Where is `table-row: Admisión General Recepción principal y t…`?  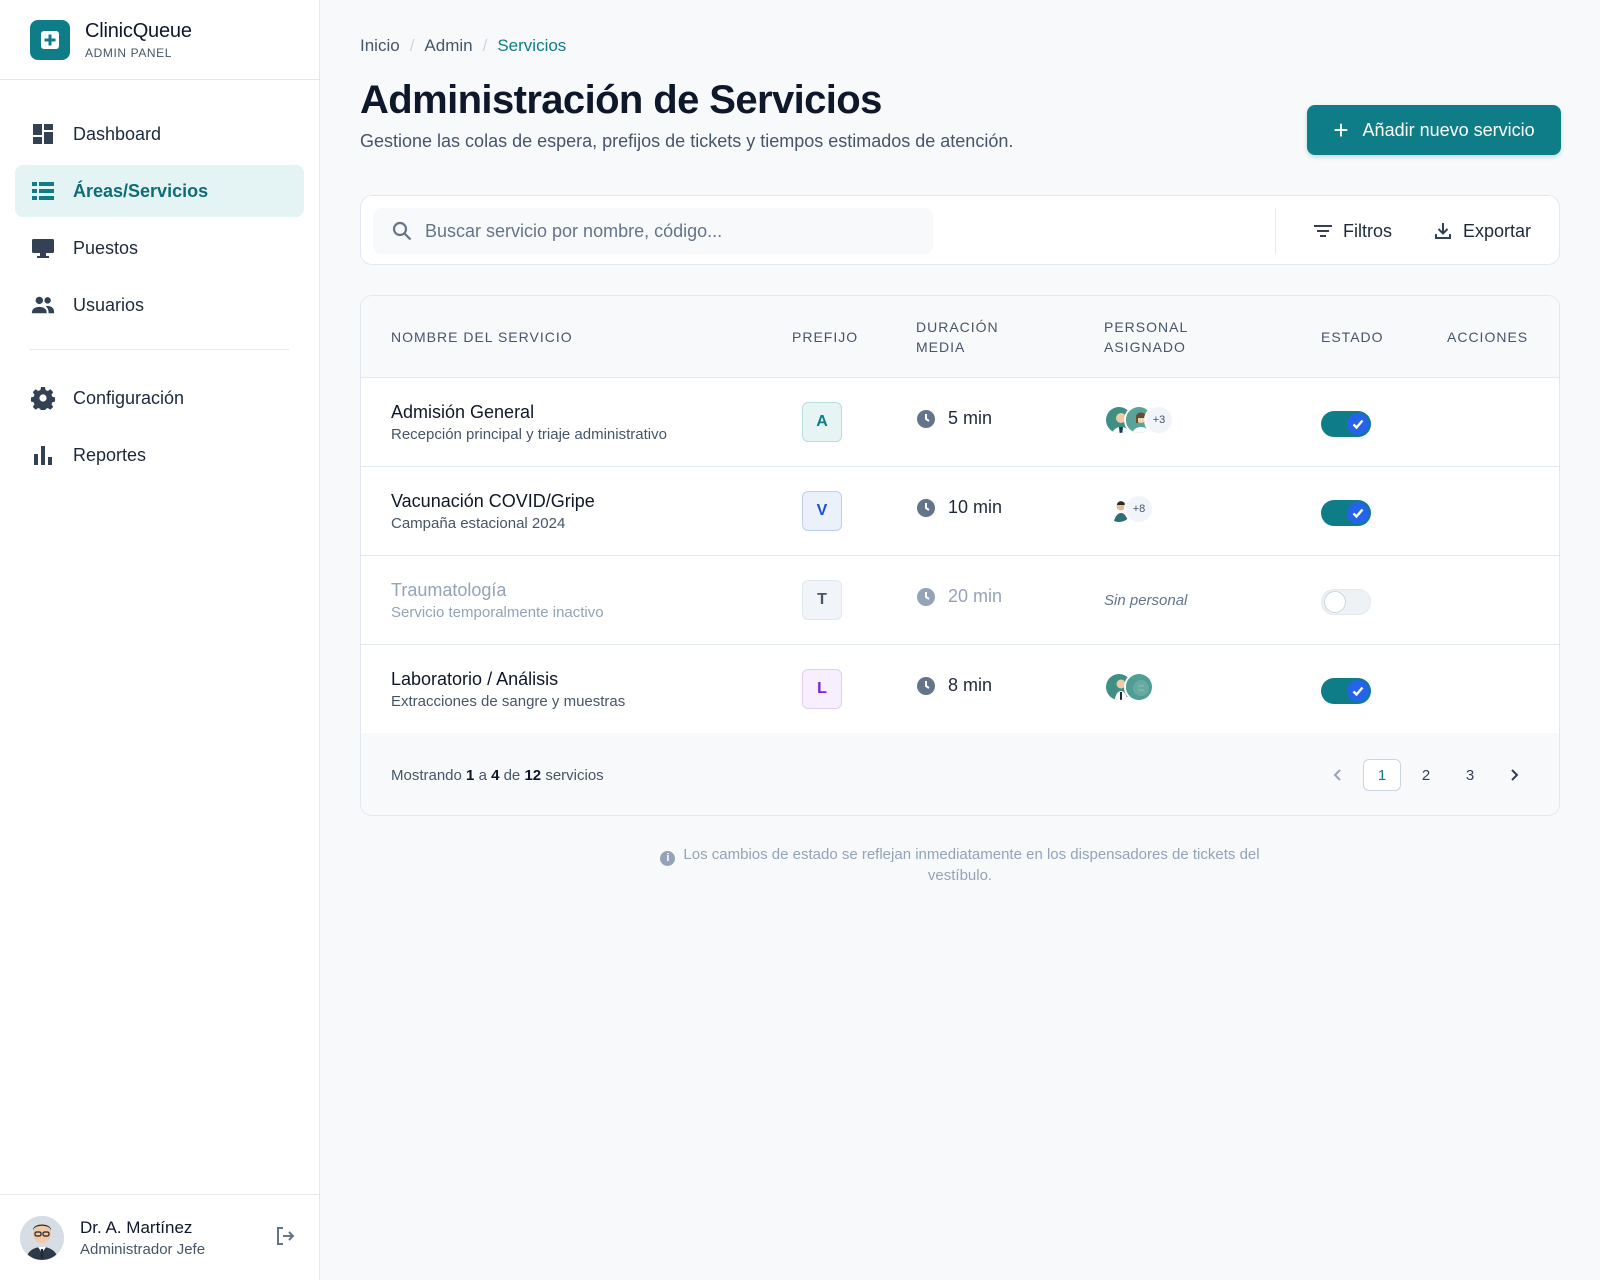 table-row: Admisión General Recepción principal y t… is located at coordinates (960, 422).